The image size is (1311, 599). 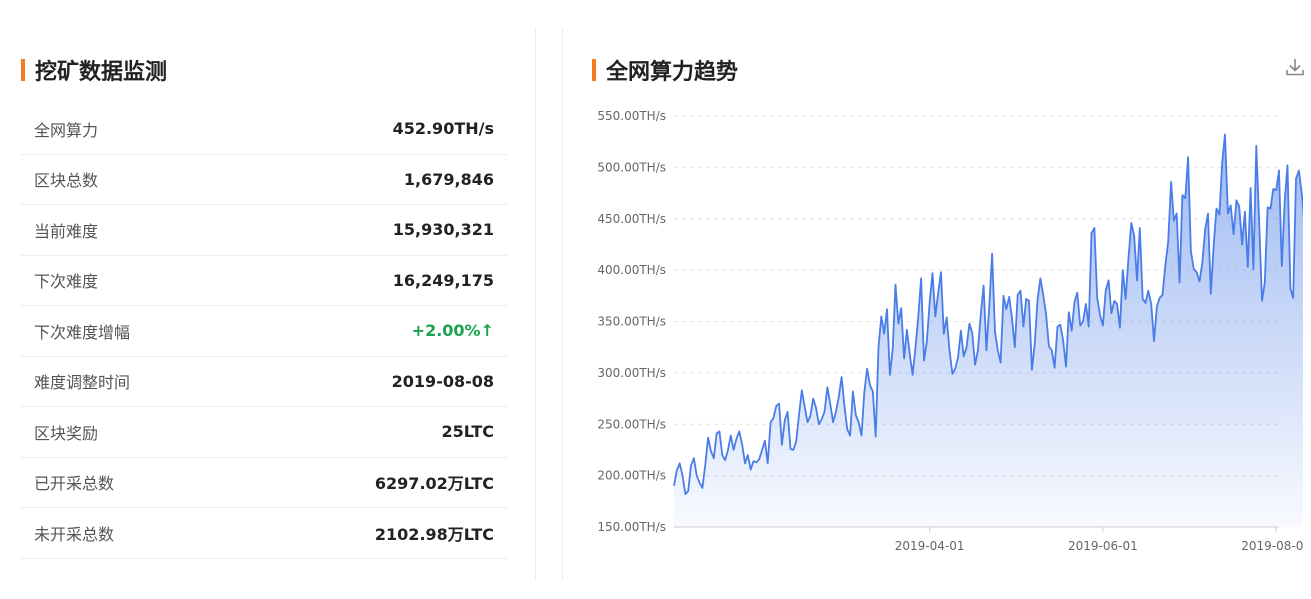 I want to click on stat-row-mined-total: 已开采总数 6297.02万LTC, so click(x=264, y=483).